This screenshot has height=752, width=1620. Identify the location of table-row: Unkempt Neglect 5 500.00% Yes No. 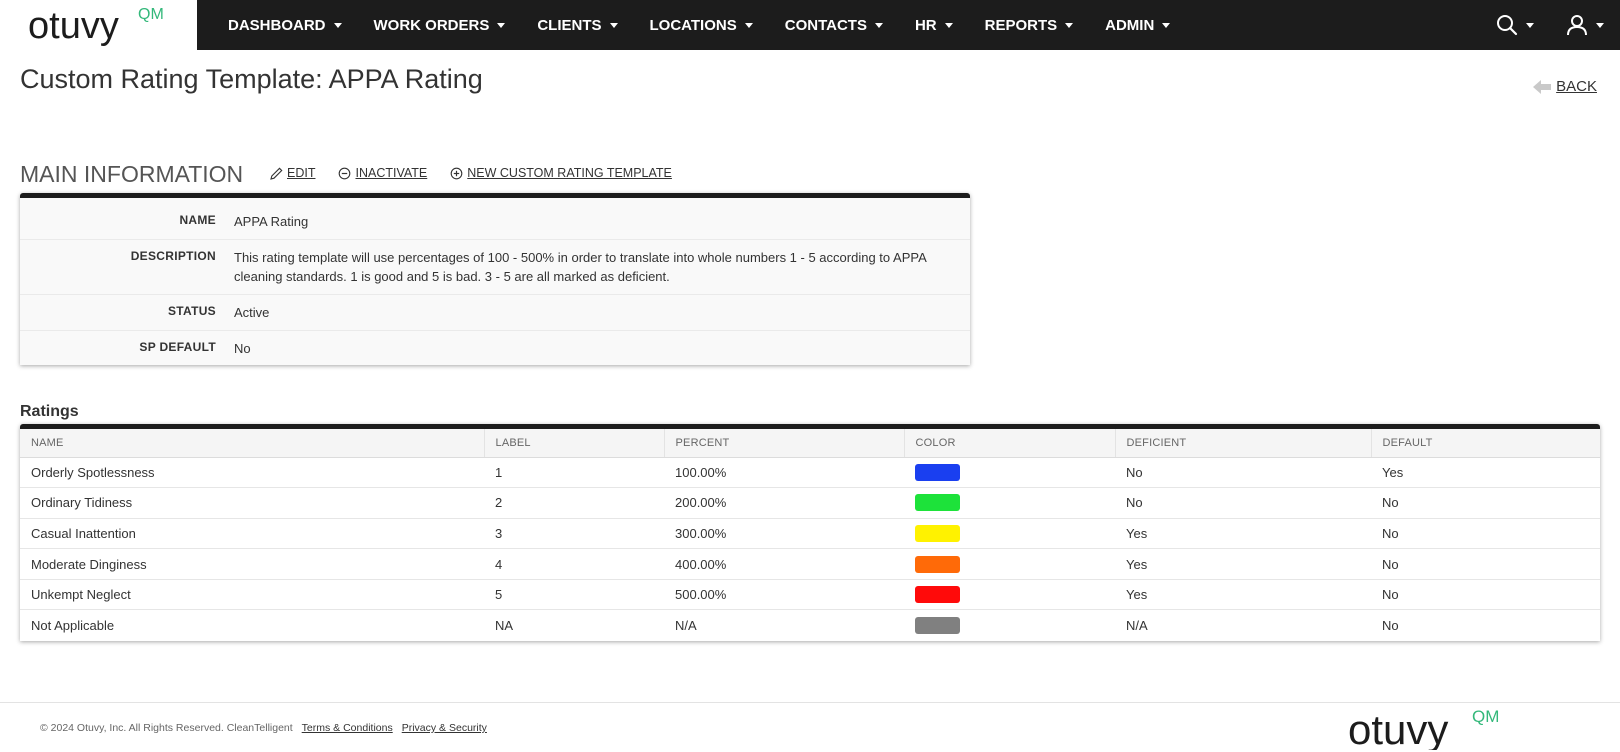
(810, 595).